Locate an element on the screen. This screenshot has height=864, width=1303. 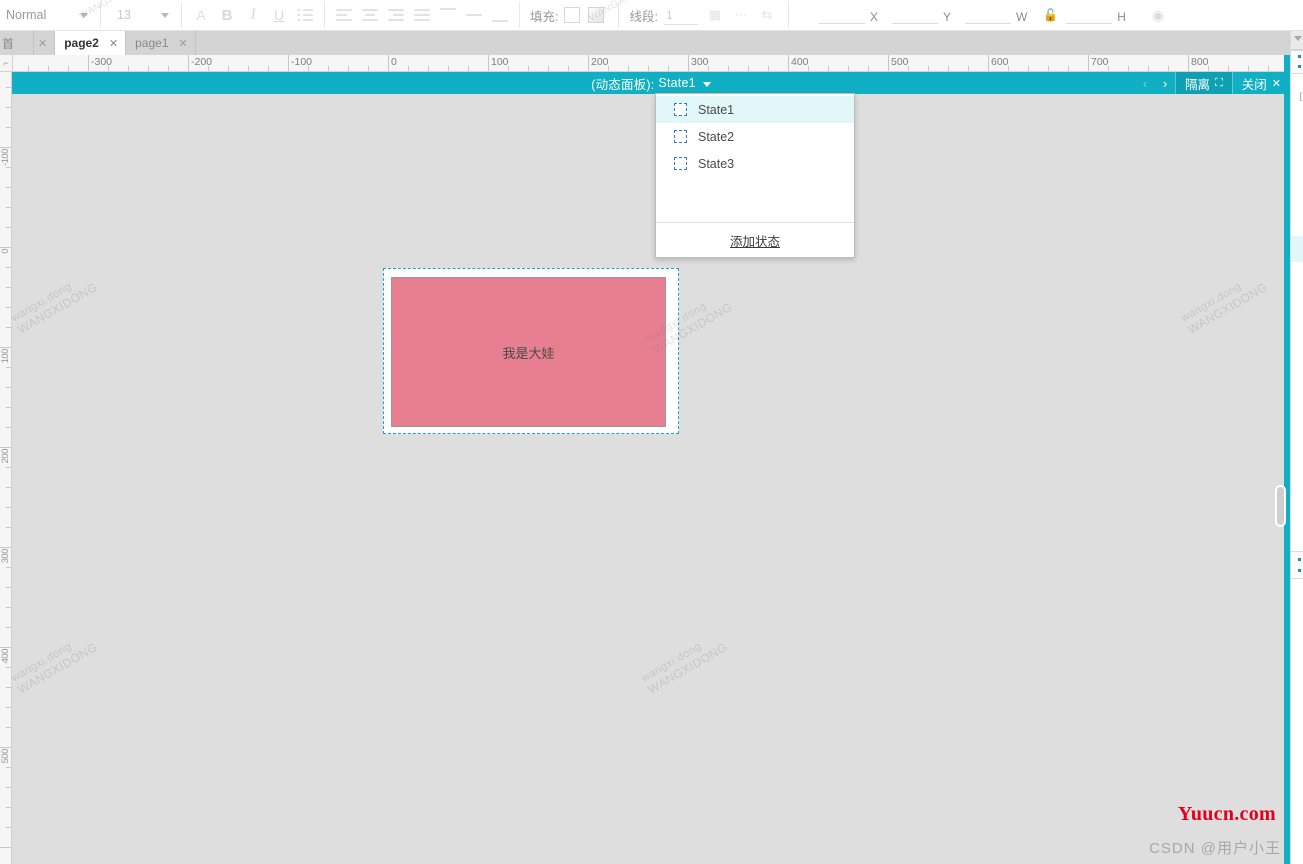
vertical-ruler: -100 0 100 200 300 400 500 is located at coordinates (6, 468).